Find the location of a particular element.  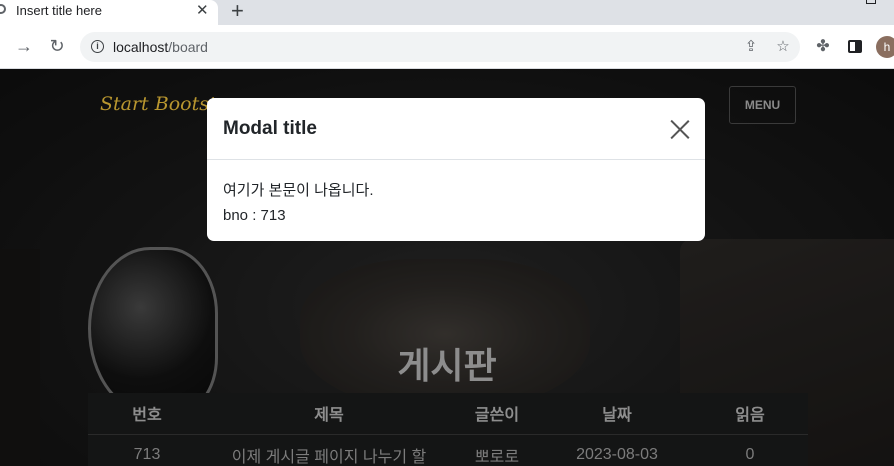

tab-strip: Insert title here ✕ + is located at coordinates (447, 12).